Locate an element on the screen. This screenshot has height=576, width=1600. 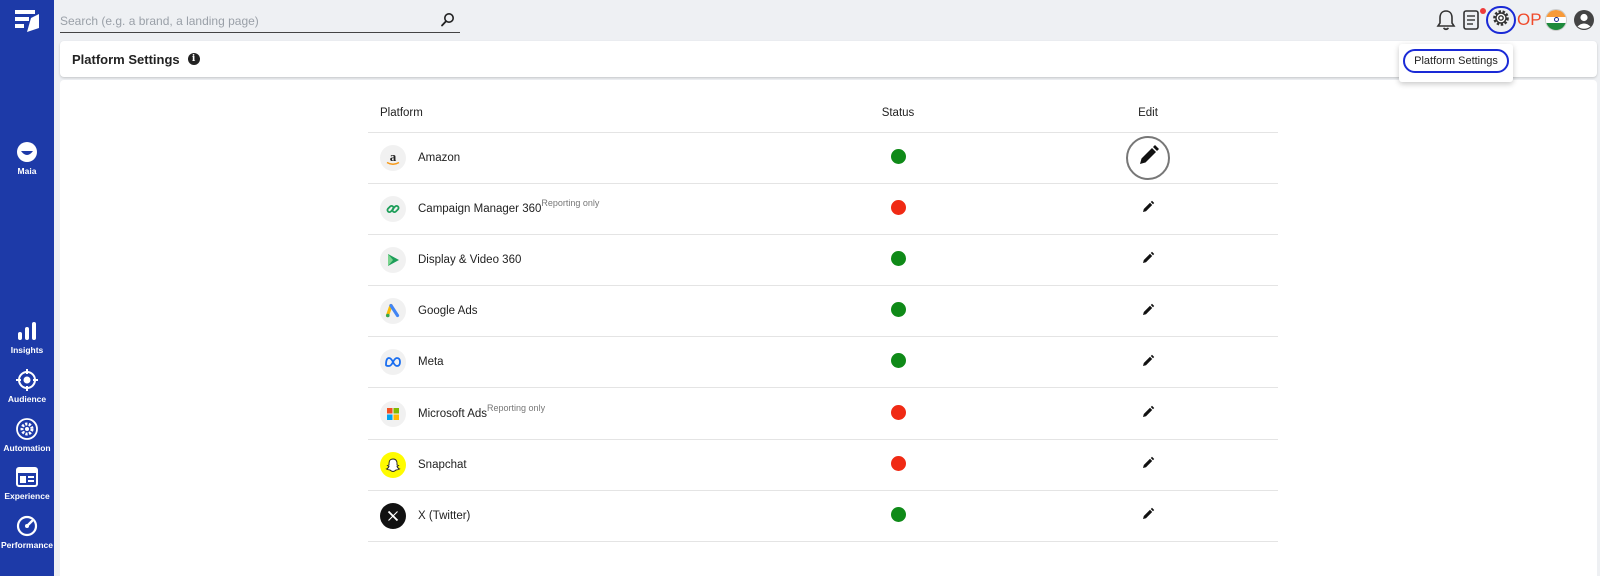
search-icon is located at coordinates (448, 20).